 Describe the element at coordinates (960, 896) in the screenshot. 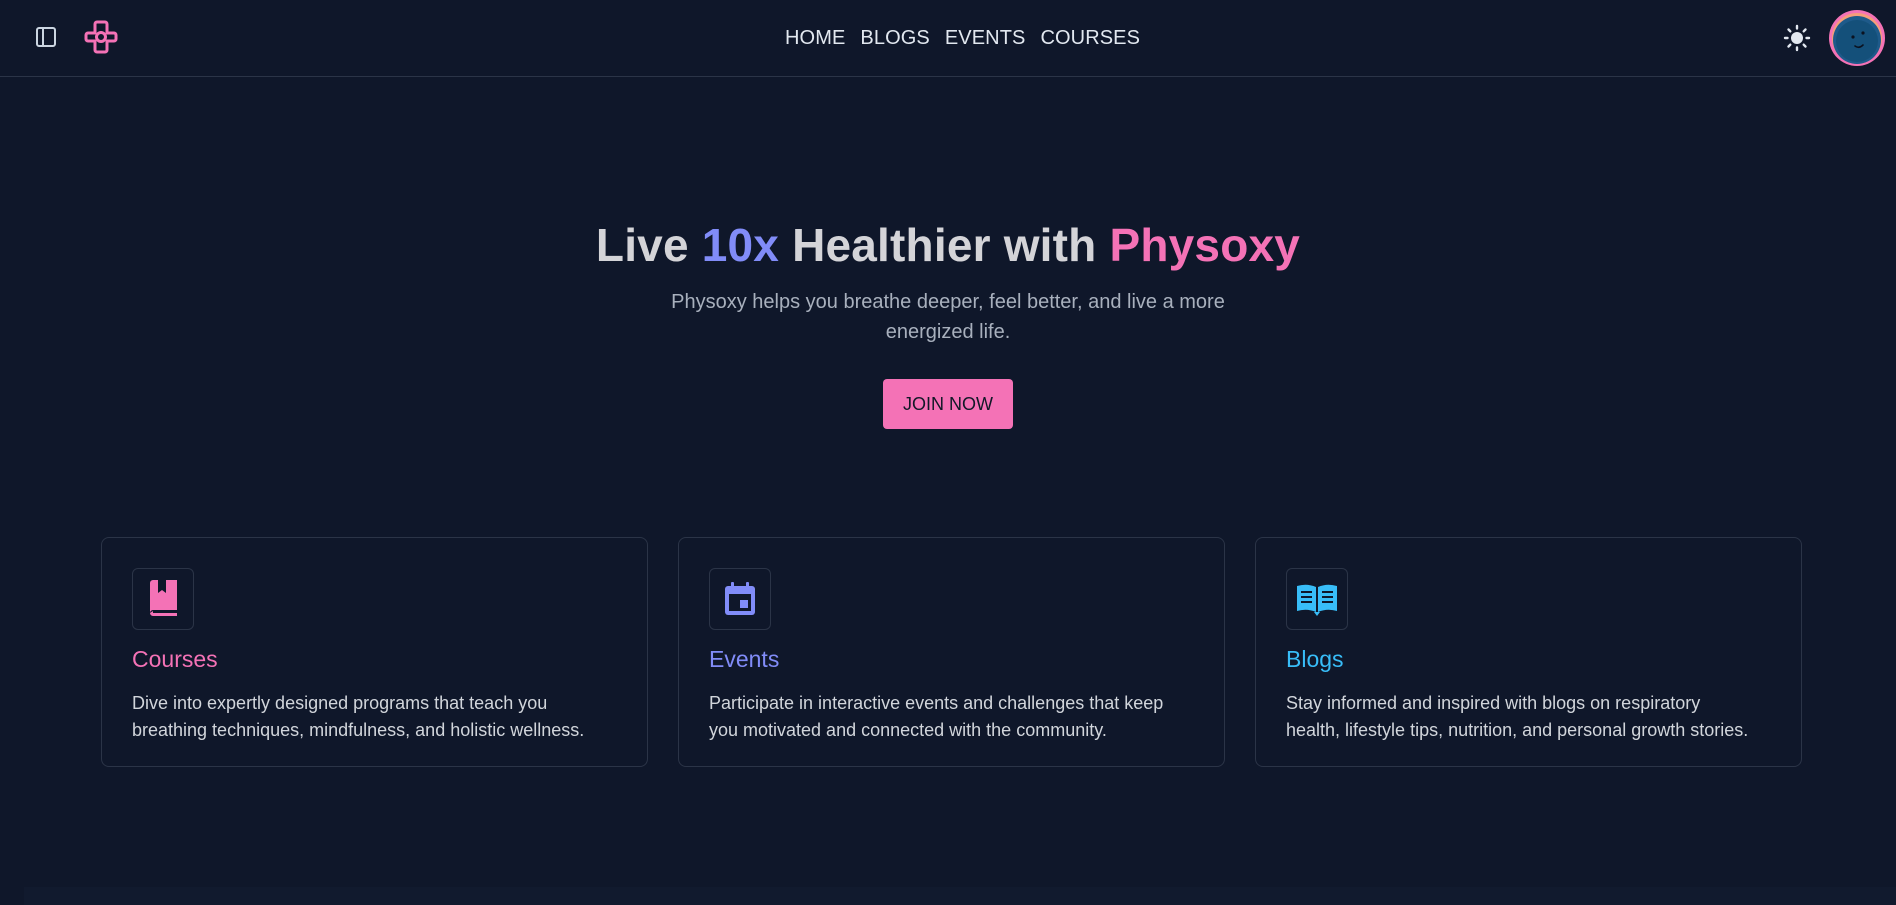

I see `footer-strip` at that location.